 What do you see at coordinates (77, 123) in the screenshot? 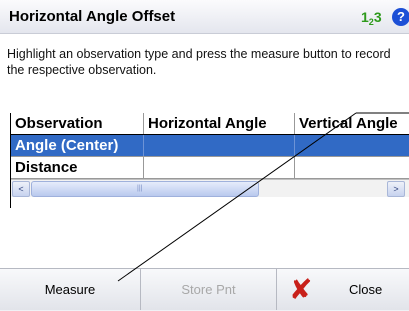
I see `column-header-observation: Observation` at bounding box center [77, 123].